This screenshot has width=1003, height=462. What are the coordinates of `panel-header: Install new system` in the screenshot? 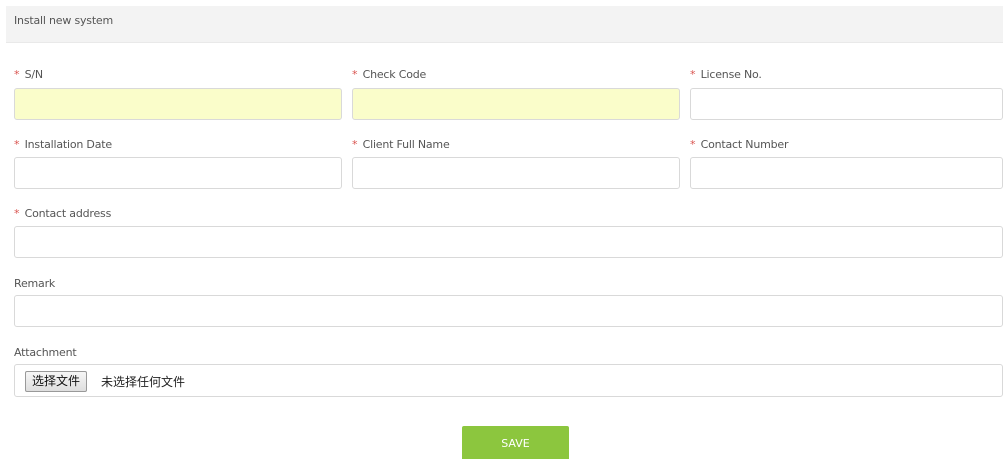 It's located at (504, 24).